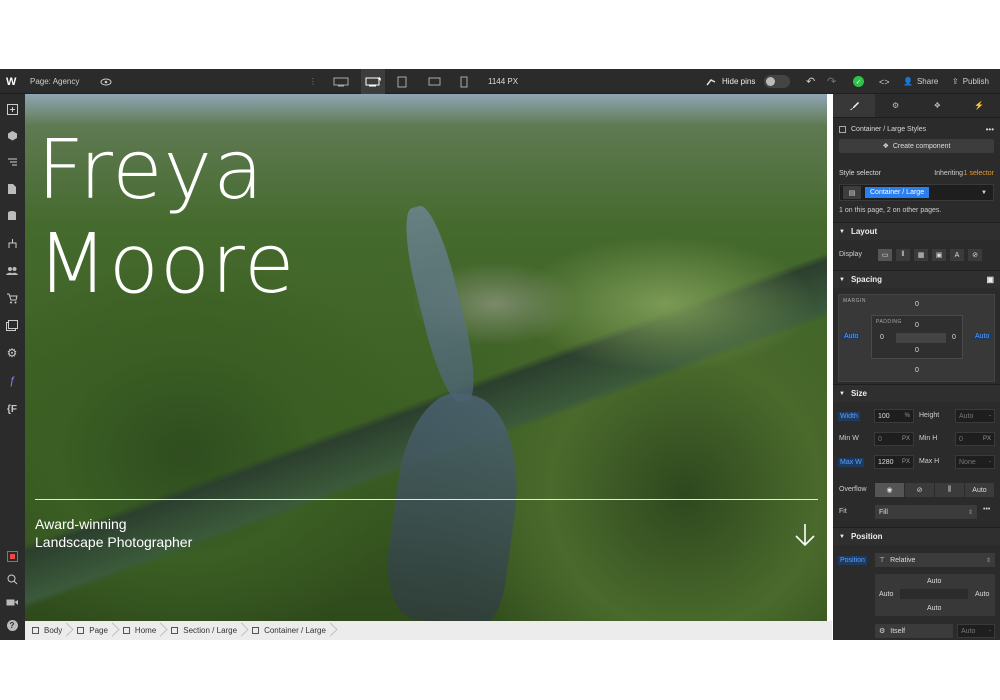 Image resolution: width=1000 pixels, height=700 pixels. What do you see at coordinates (12, 135) in the screenshot?
I see `components-icon` at bounding box center [12, 135].